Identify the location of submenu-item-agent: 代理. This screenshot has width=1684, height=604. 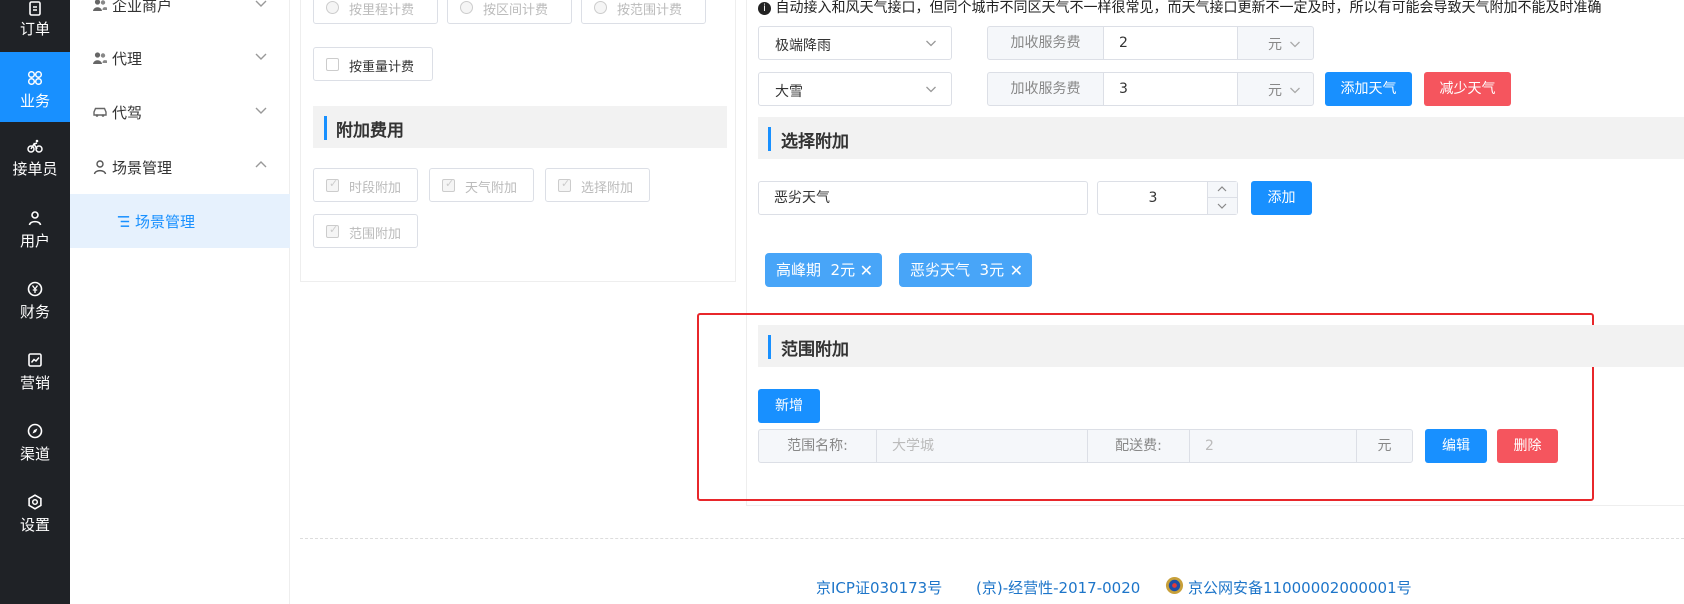
(180, 58).